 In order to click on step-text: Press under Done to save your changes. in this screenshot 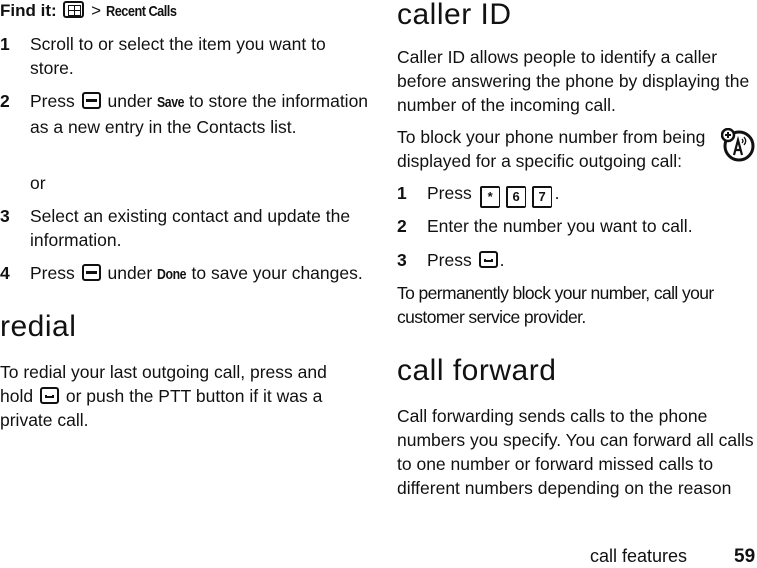, I will do `click(202, 274)`.